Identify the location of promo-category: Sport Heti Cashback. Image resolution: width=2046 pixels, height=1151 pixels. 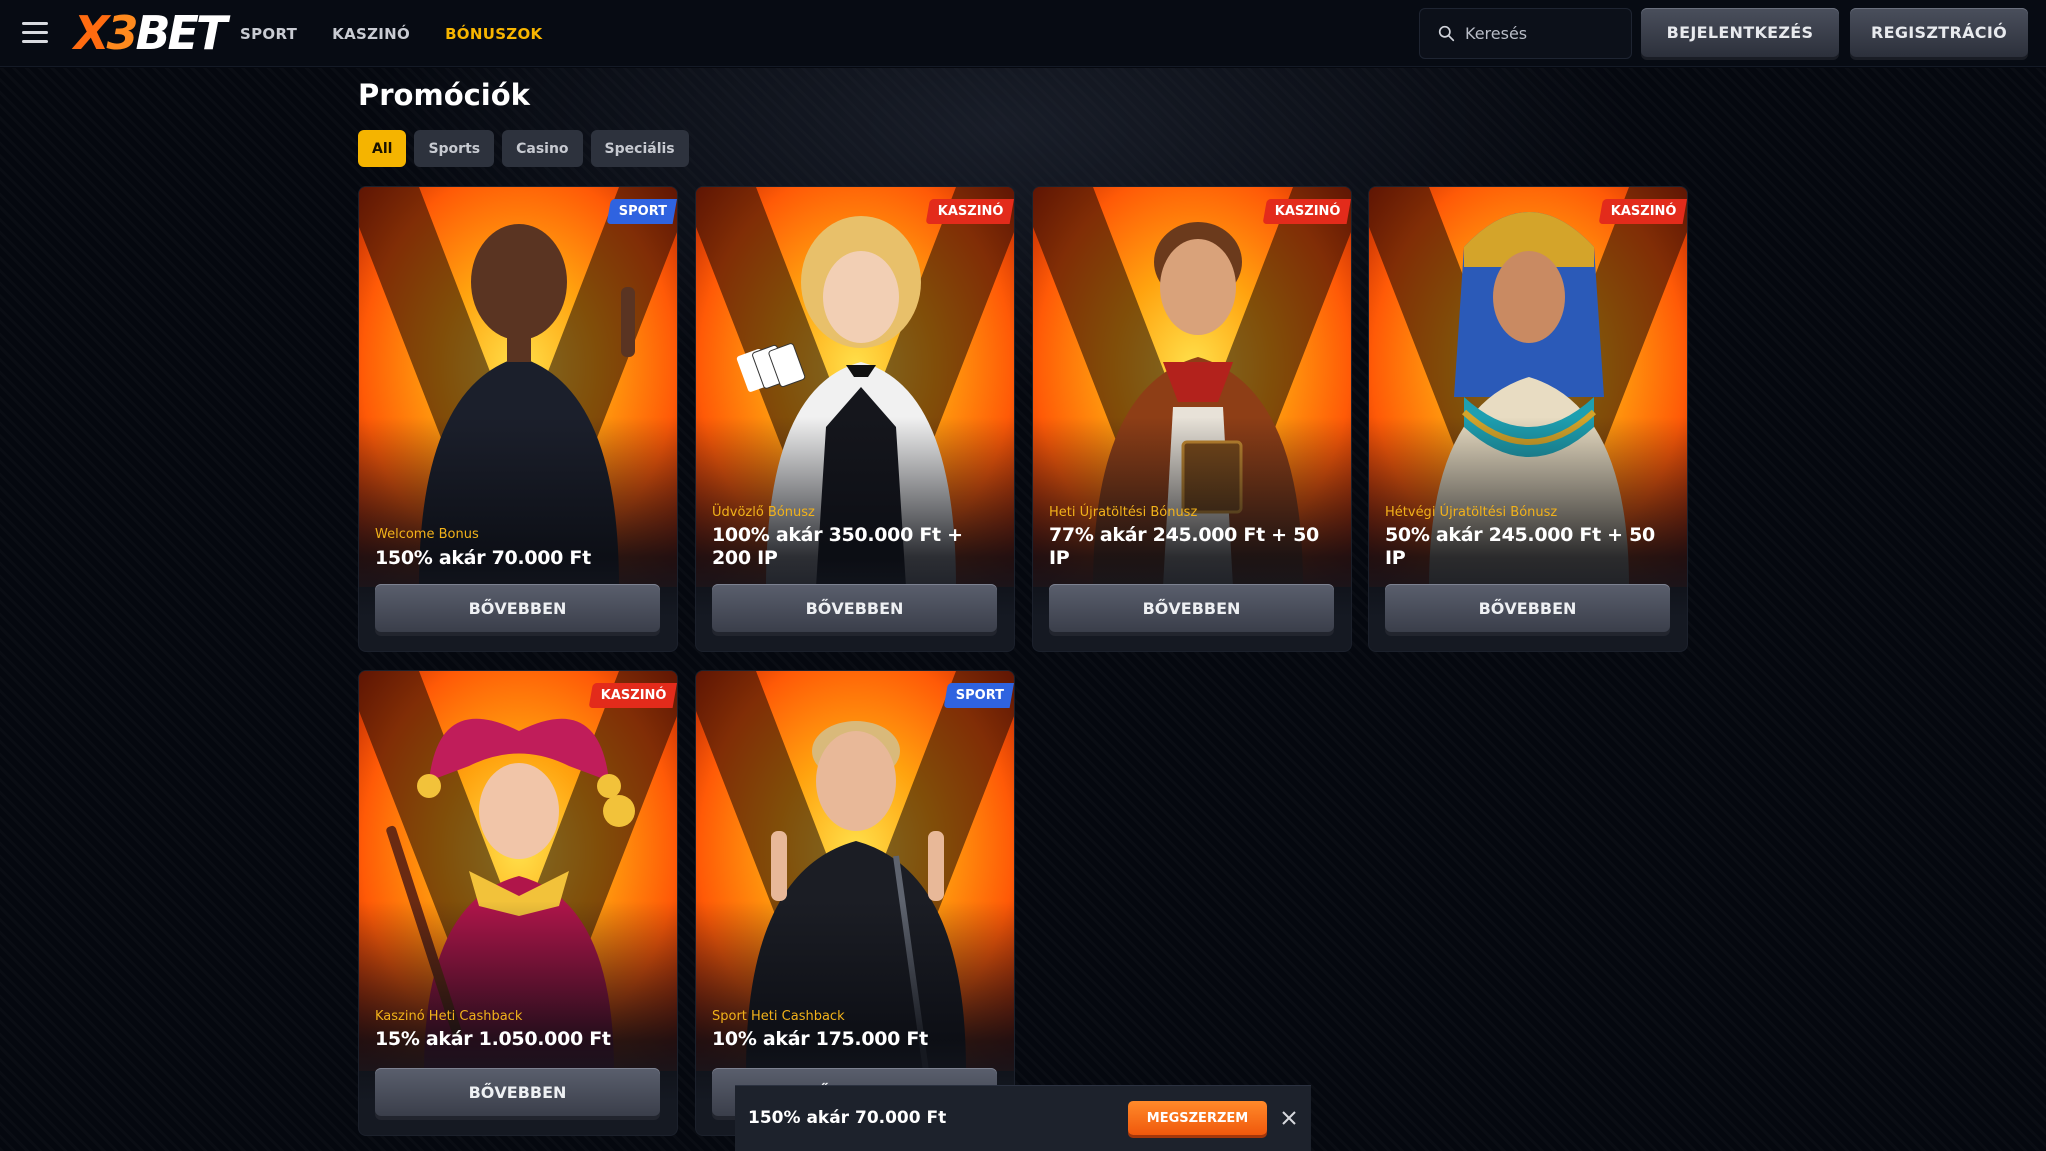
(778, 1016).